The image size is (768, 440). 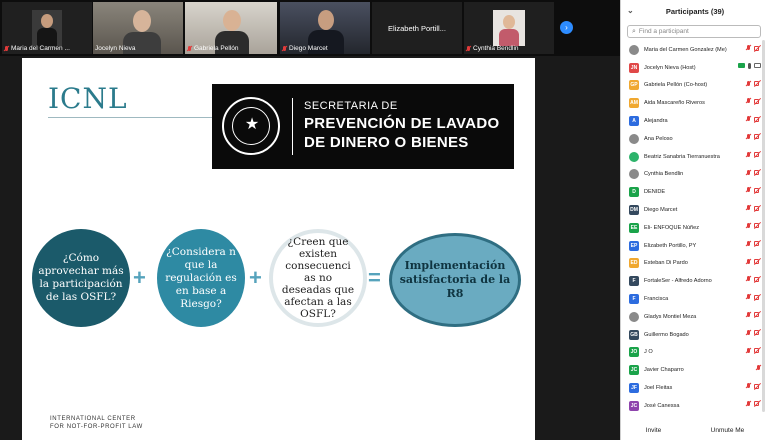 What do you see at coordinates (694, 31) in the screenshot?
I see `participant-search-input: ⌕ Find a participant` at bounding box center [694, 31].